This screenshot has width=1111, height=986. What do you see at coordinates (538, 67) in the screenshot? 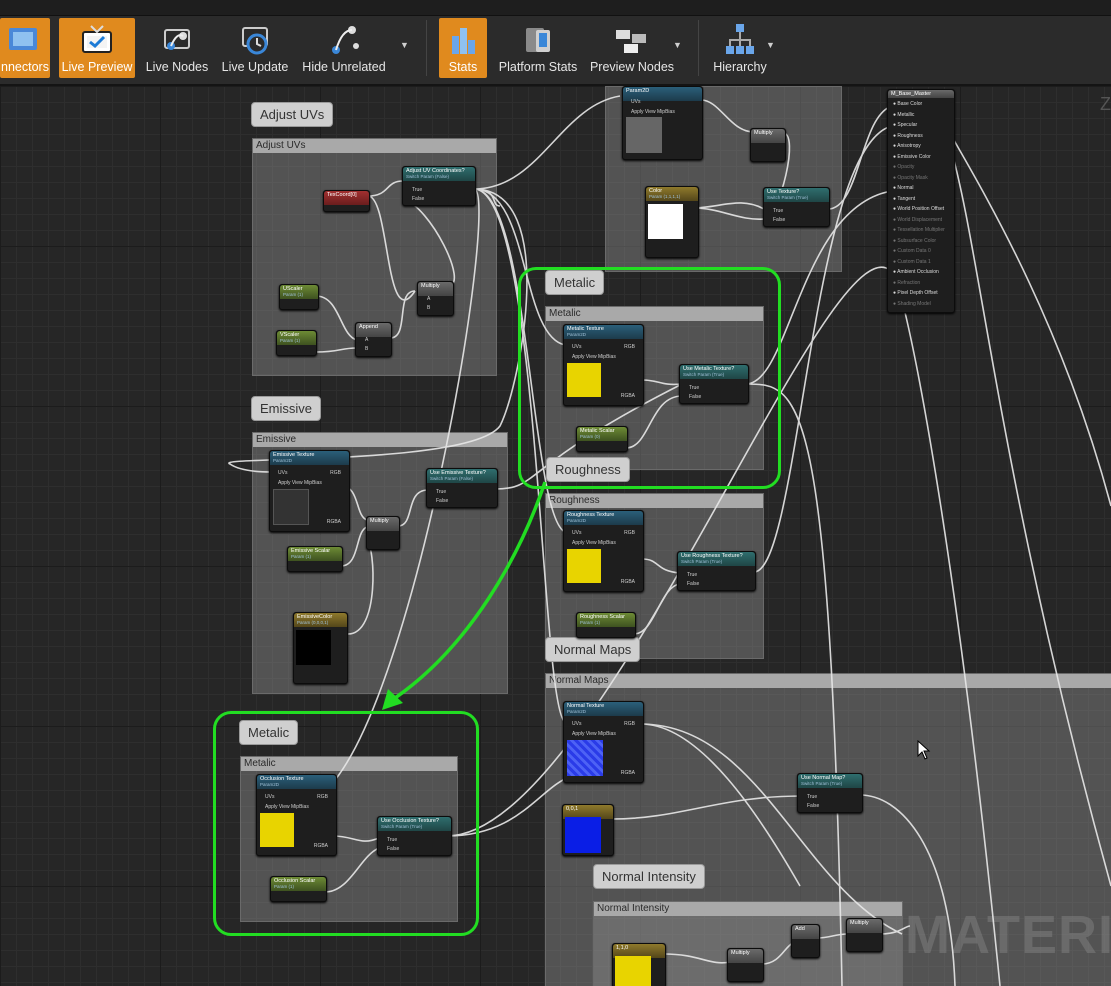
I see `toolbar-platform-stats-label: Platform Stats` at bounding box center [538, 67].